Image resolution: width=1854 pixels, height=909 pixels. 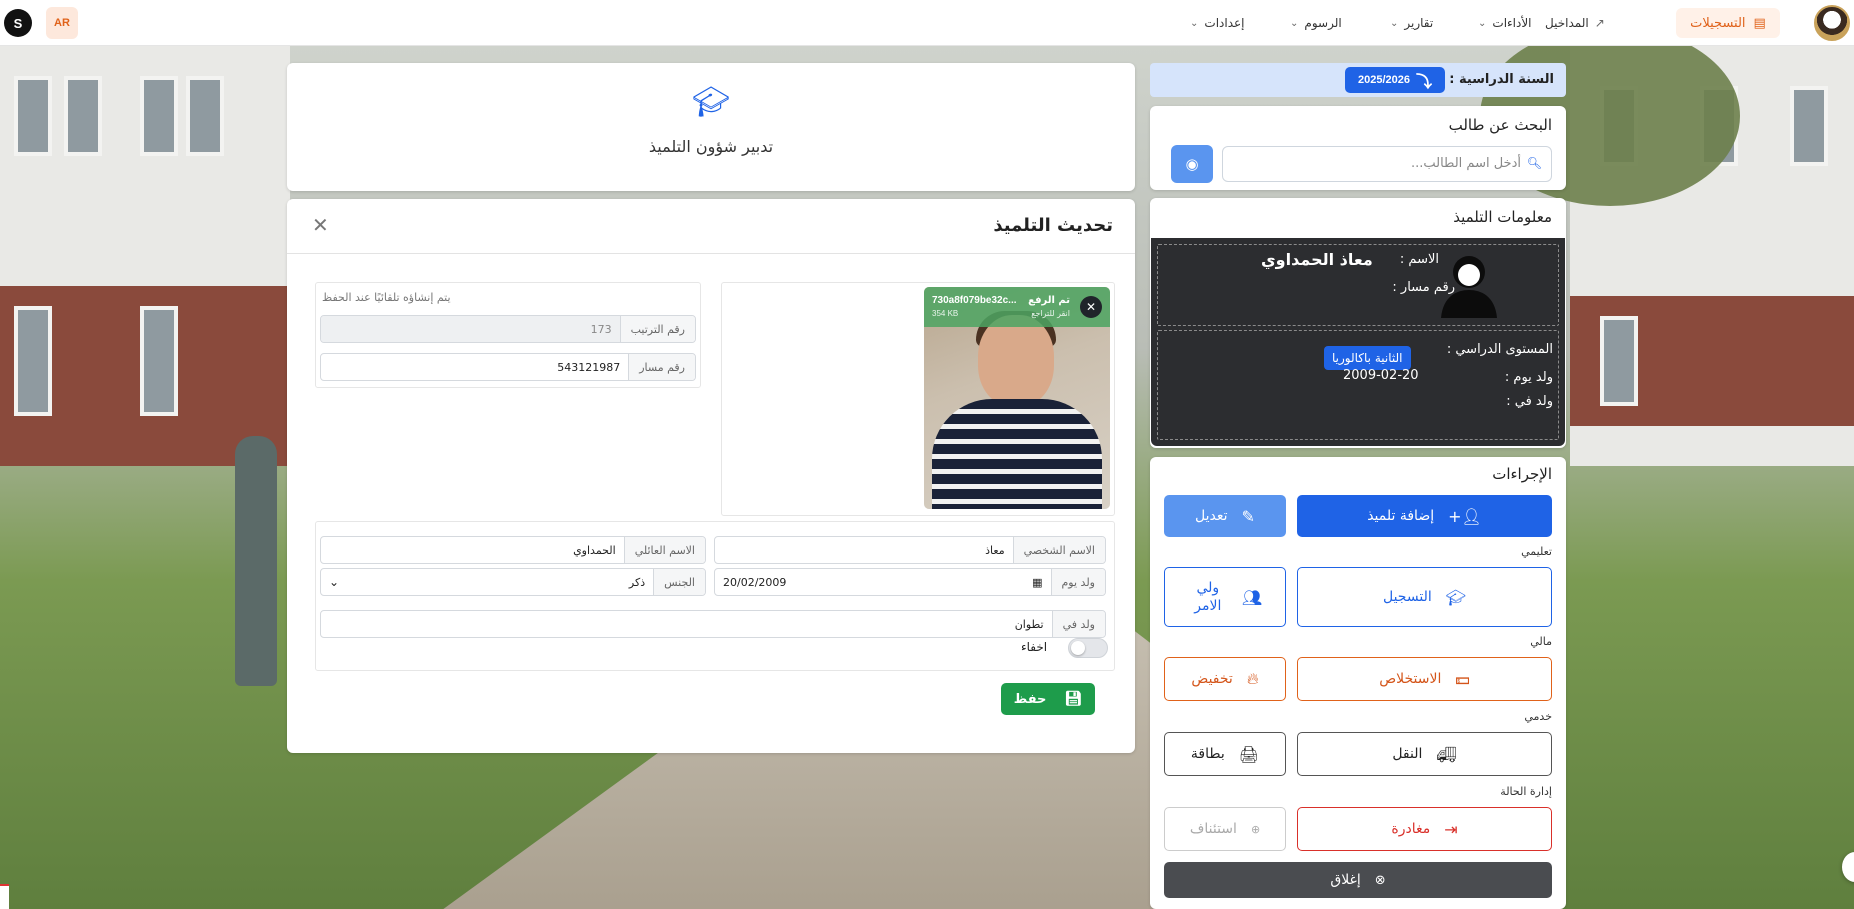 I want to click on born-on-label: ولد يوم :, so click(x=1528, y=377).